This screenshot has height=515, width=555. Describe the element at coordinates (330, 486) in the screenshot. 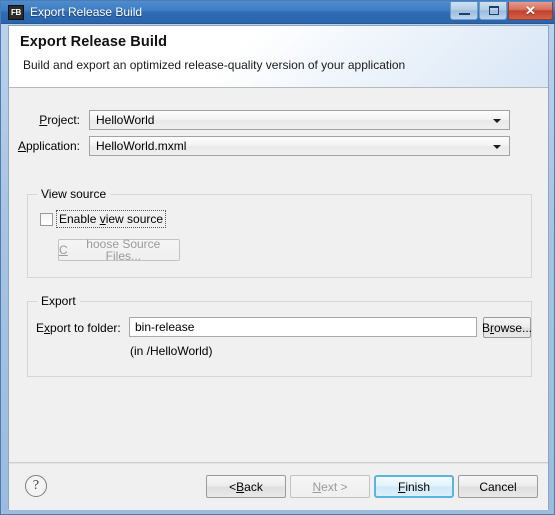

I see `next-button: Next >` at that location.